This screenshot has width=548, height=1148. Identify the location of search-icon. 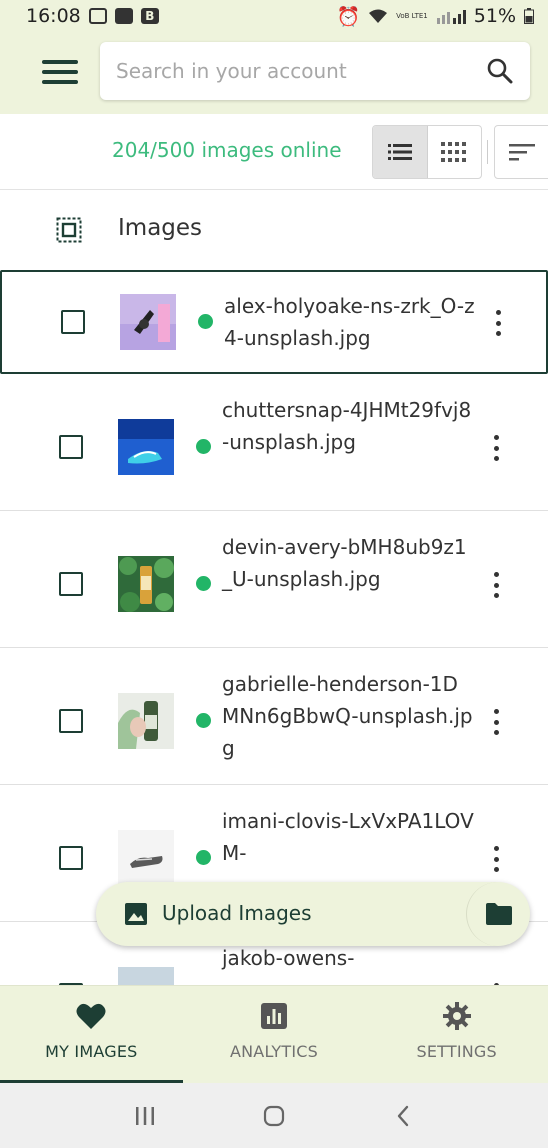
(500, 71).